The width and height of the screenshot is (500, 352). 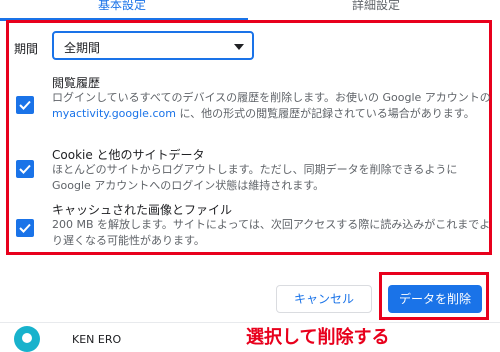 What do you see at coordinates (435, 299) in the screenshot?
I see `delete-data-button: データを削除` at bounding box center [435, 299].